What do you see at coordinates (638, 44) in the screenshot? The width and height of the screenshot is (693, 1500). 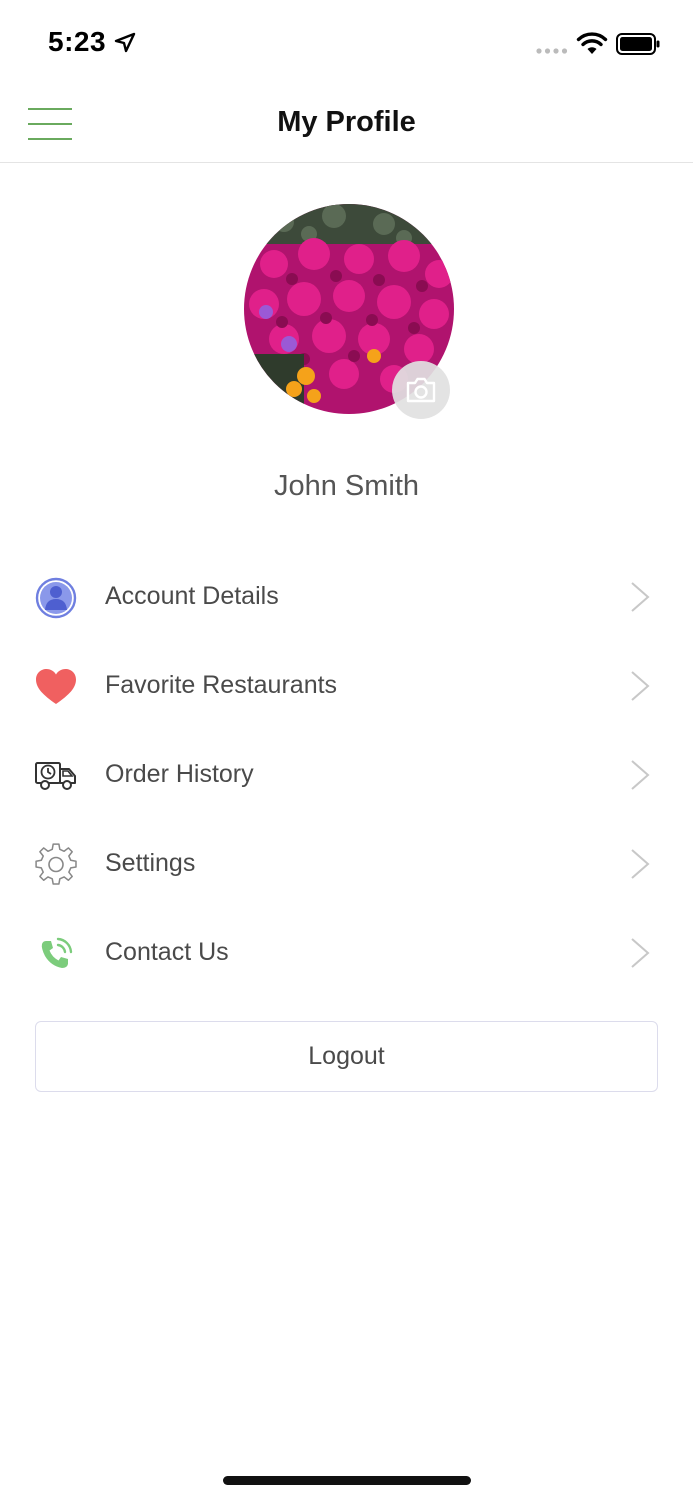 I see `battery-icon` at bounding box center [638, 44].